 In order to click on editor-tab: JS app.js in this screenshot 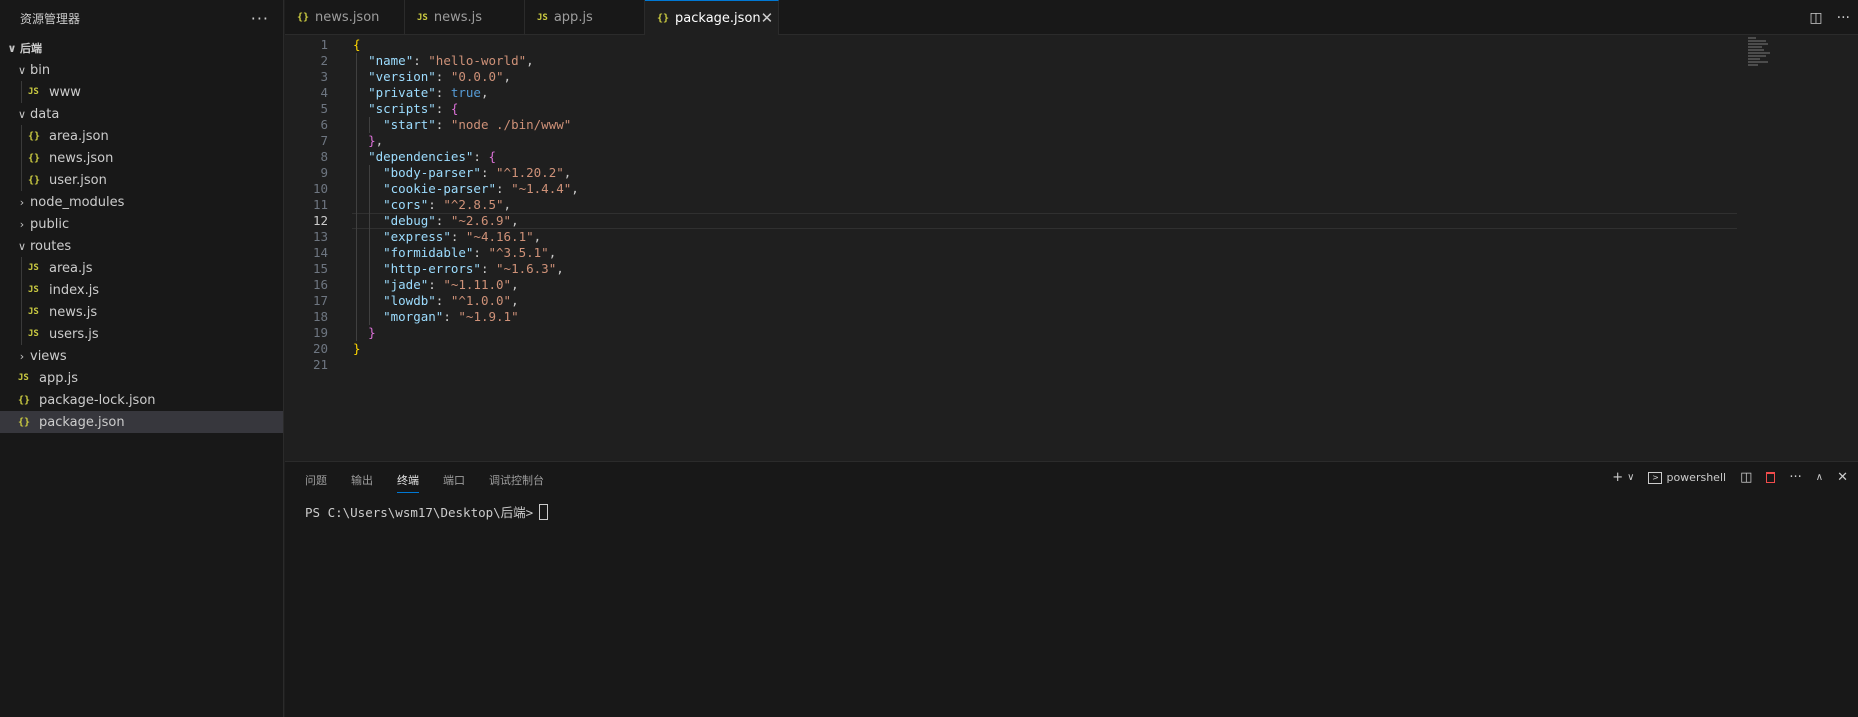, I will do `click(585, 17)`.